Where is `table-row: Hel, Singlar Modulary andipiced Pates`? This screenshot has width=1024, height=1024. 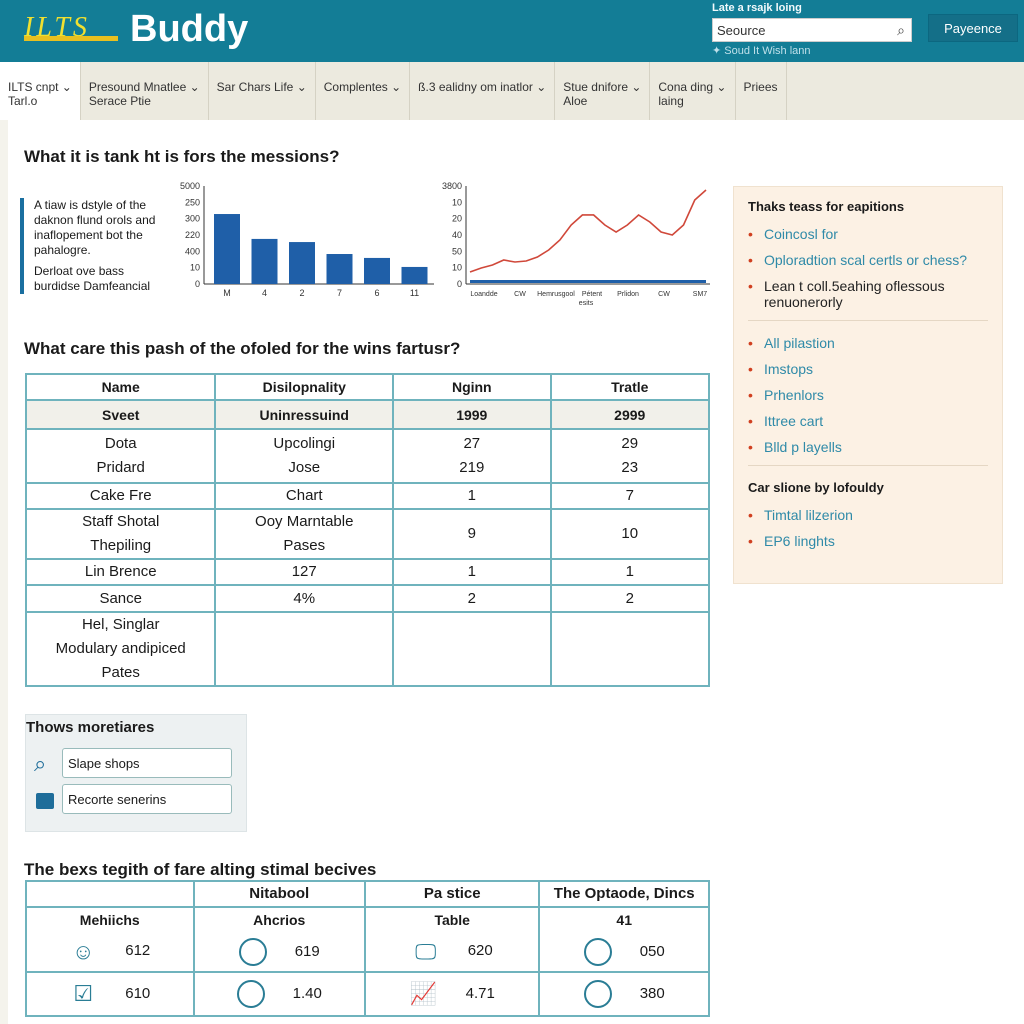 table-row: Hel, Singlar Modulary andipiced Pates is located at coordinates (367, 649).